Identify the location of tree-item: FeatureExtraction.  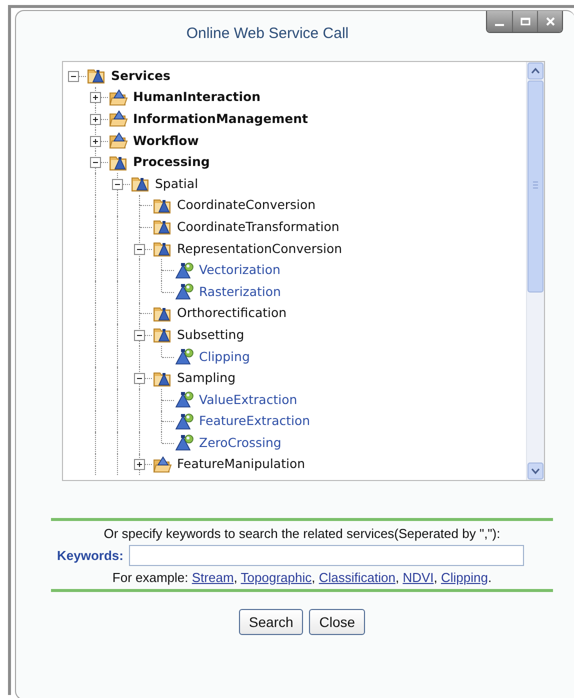
(254, 421).